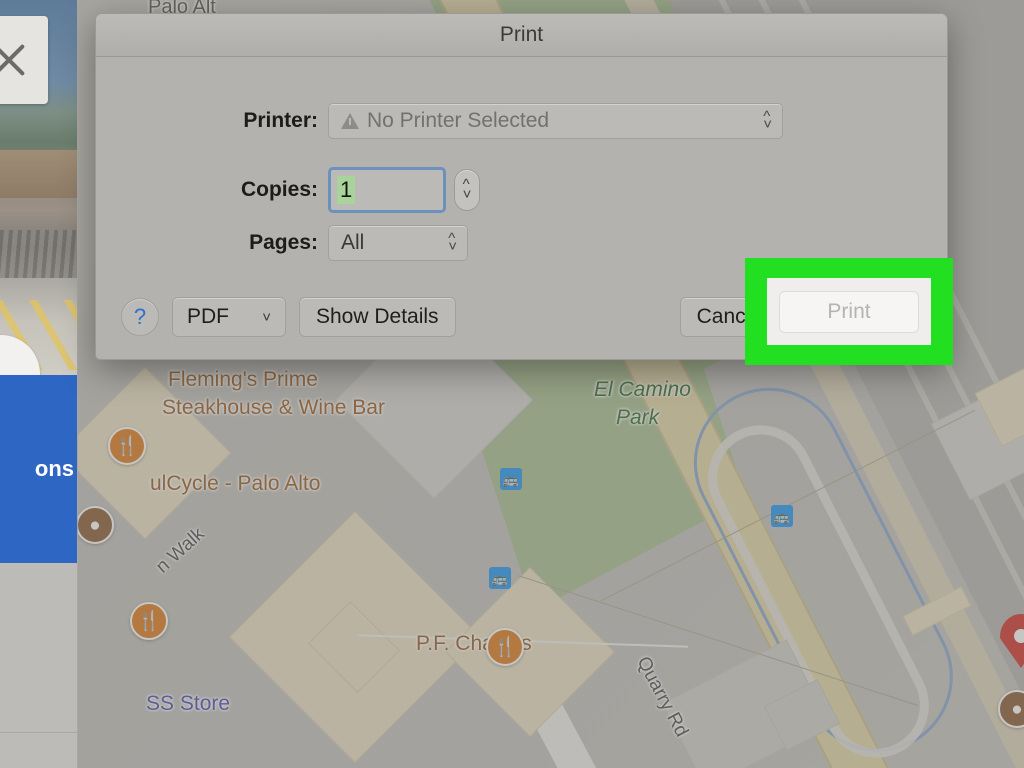  What do you see at coordinates (467, 190) in the screenshot?
I see `copies-stepper: ^ ˅` at bounding box center [467, 190].